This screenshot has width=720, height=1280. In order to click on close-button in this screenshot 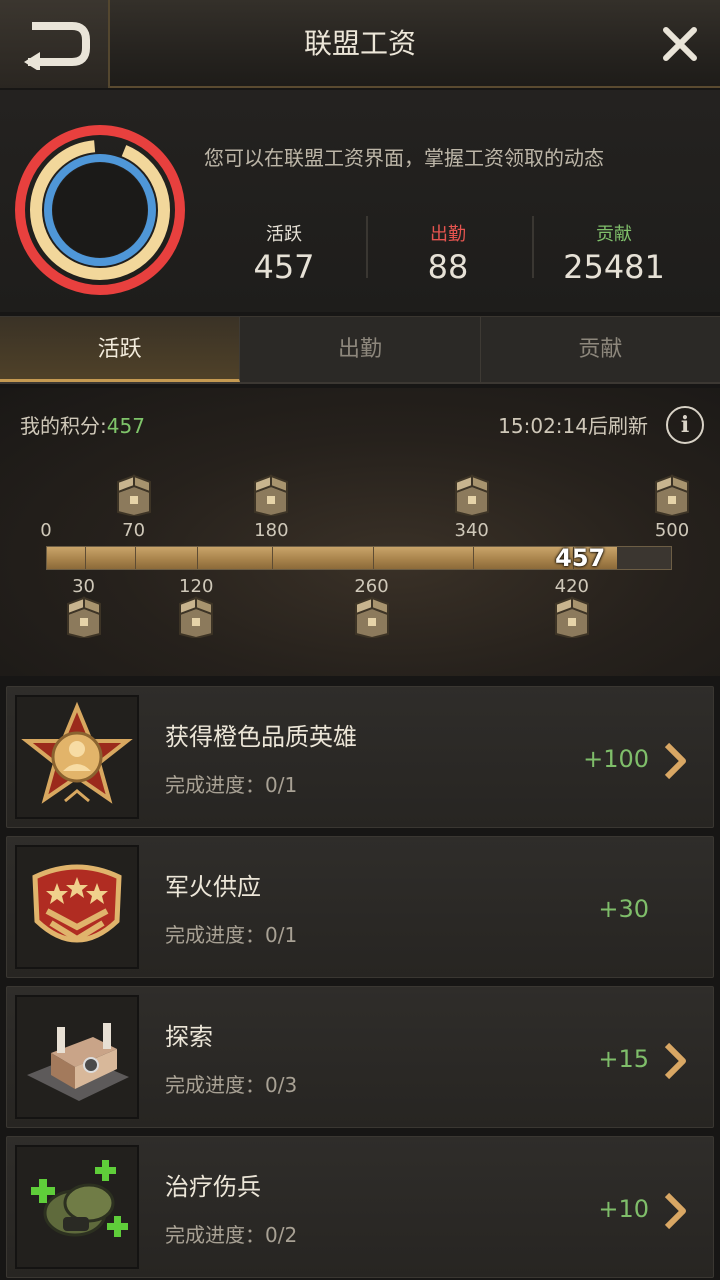, I will do `click(680, 44)`.